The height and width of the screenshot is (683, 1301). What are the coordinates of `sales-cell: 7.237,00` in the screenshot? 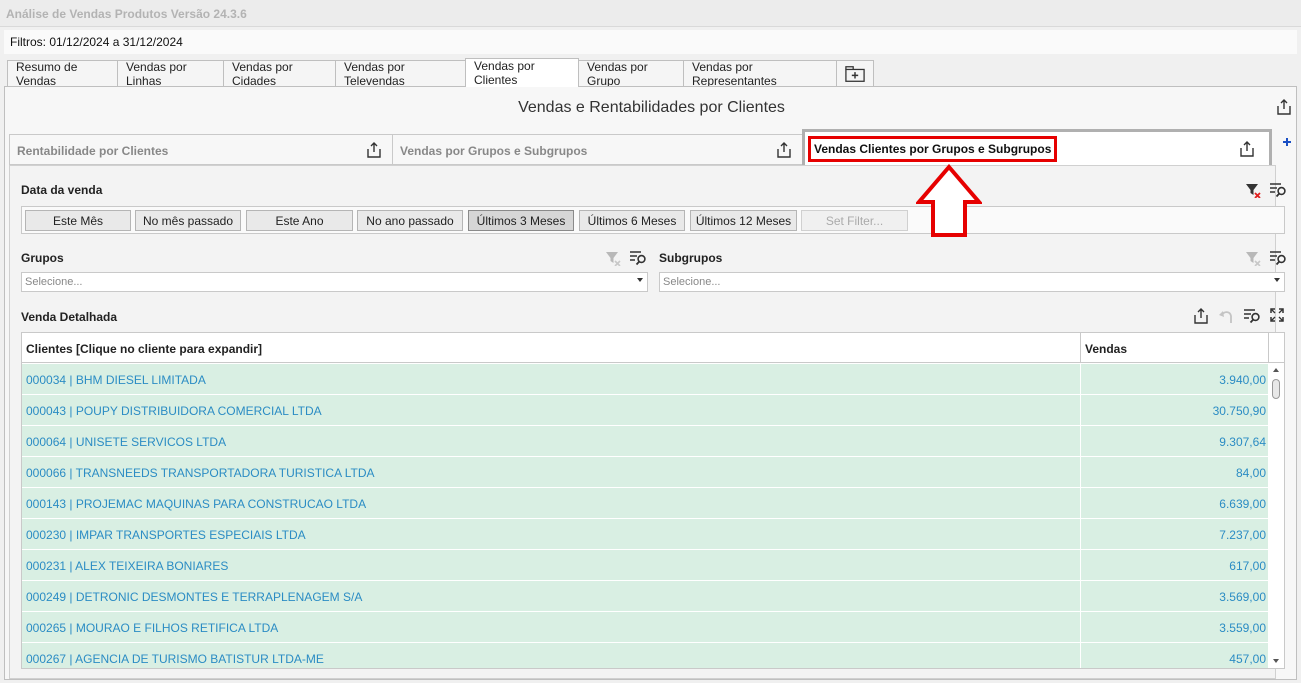 It's located at (1242, 535).